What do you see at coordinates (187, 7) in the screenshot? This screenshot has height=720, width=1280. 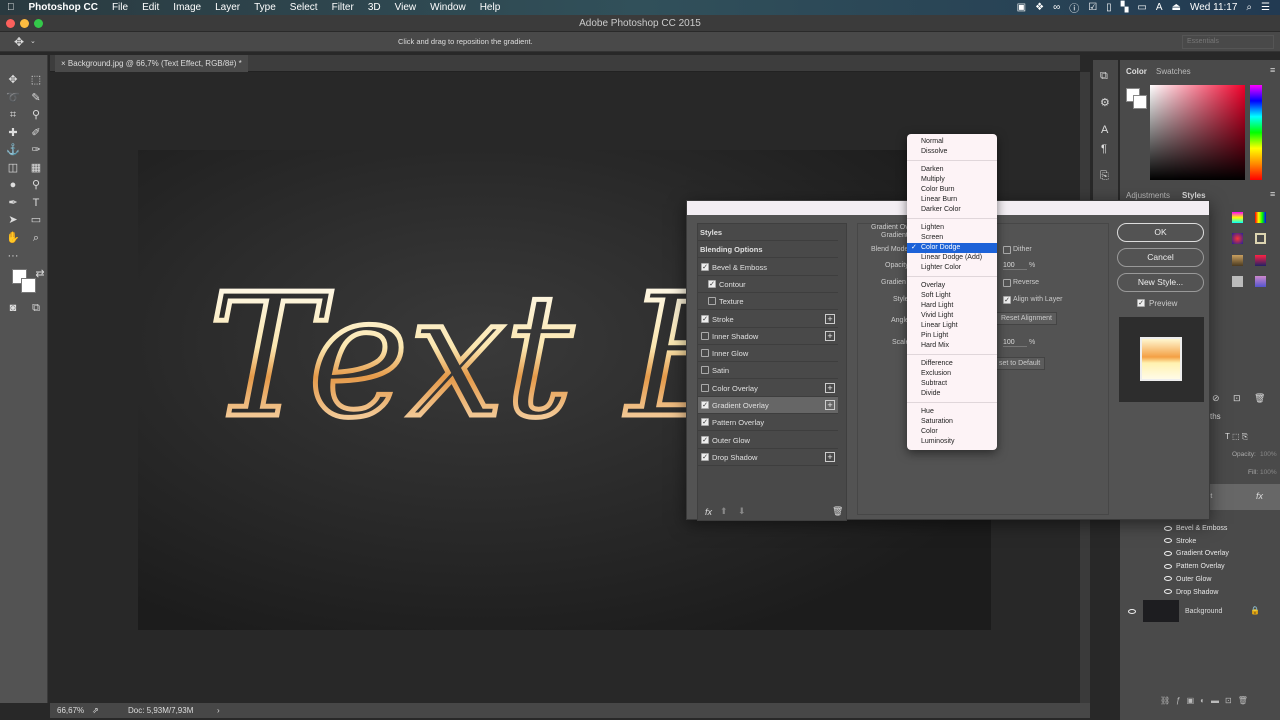 I see `menu-image: Image` at bounding box center [187, 7].